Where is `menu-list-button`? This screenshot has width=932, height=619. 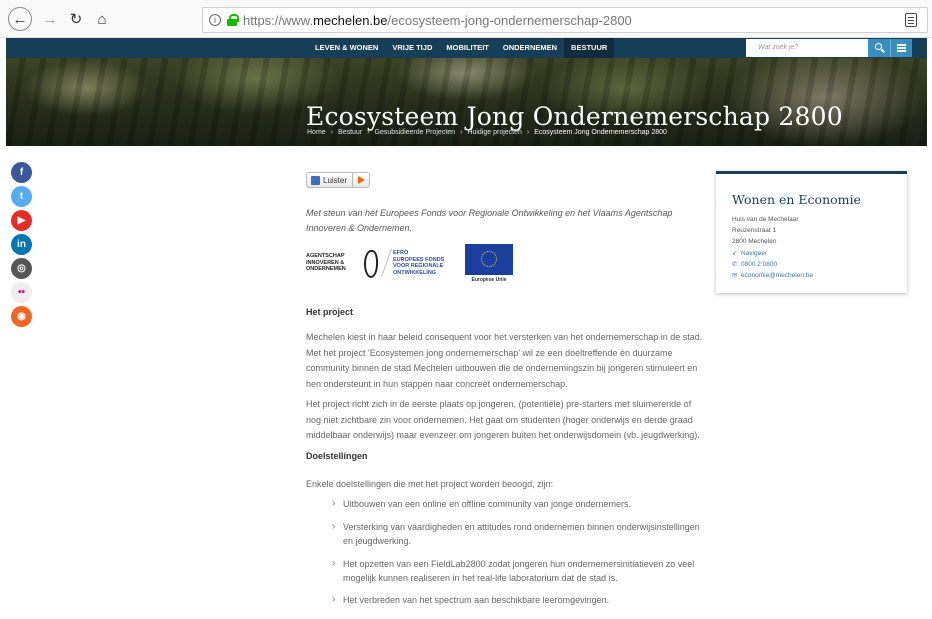 menu-list-button is located at coordinates (901, 48).